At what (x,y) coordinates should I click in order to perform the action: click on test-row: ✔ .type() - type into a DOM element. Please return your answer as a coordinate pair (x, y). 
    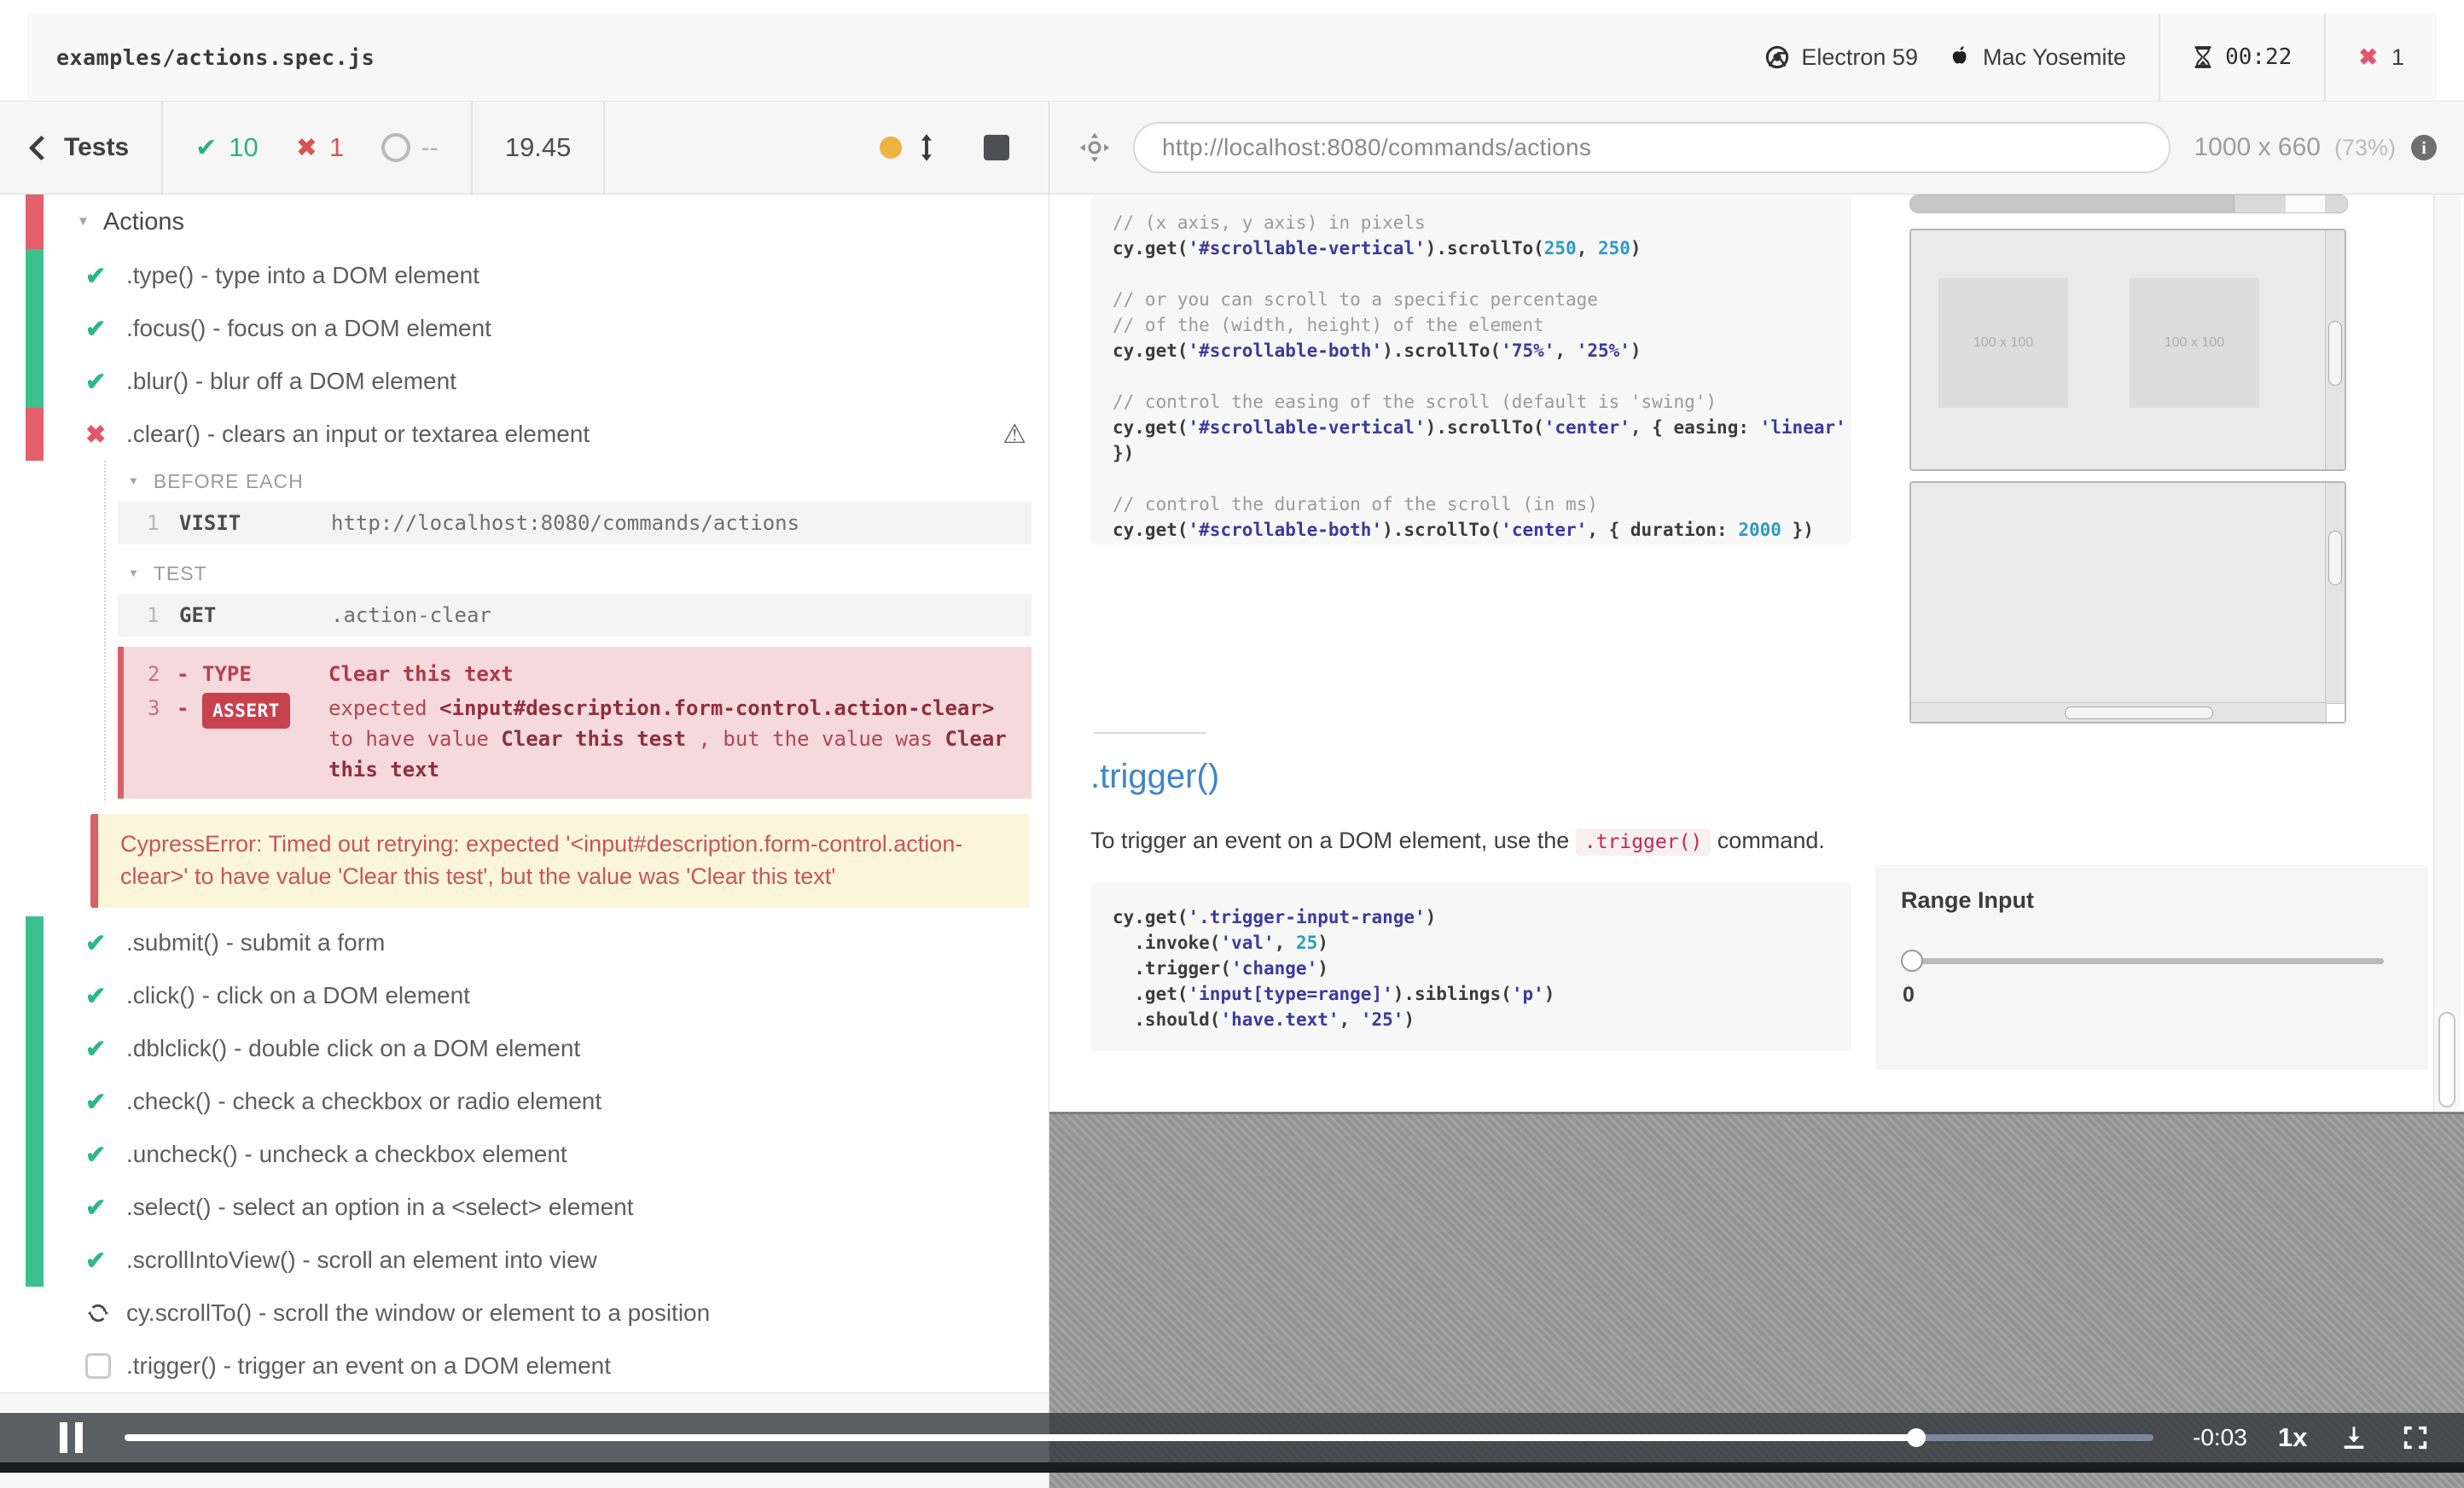
    Looking at the image, I should click on (524, 275).